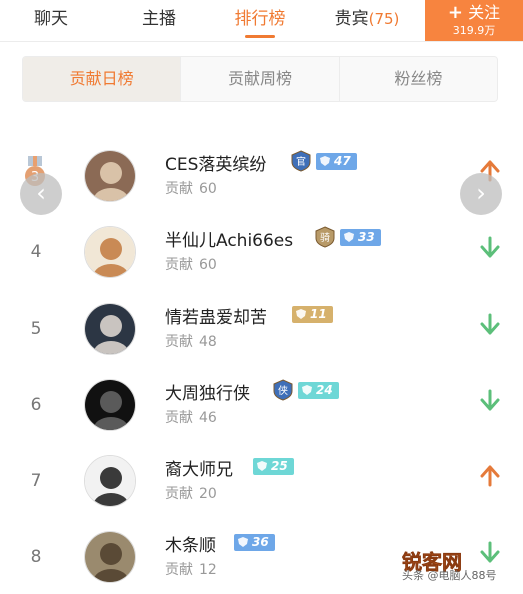 This screenshot has height=594, width=523. Describe the element at coordinates (36, 405) in the screenshot. I see `rank-number: 6` at that location.